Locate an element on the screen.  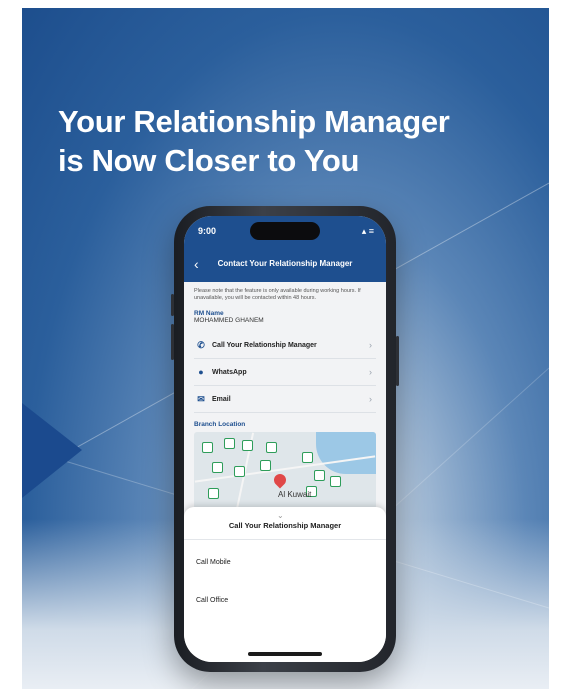
email-label: Email is located at coordinates (221, 399).